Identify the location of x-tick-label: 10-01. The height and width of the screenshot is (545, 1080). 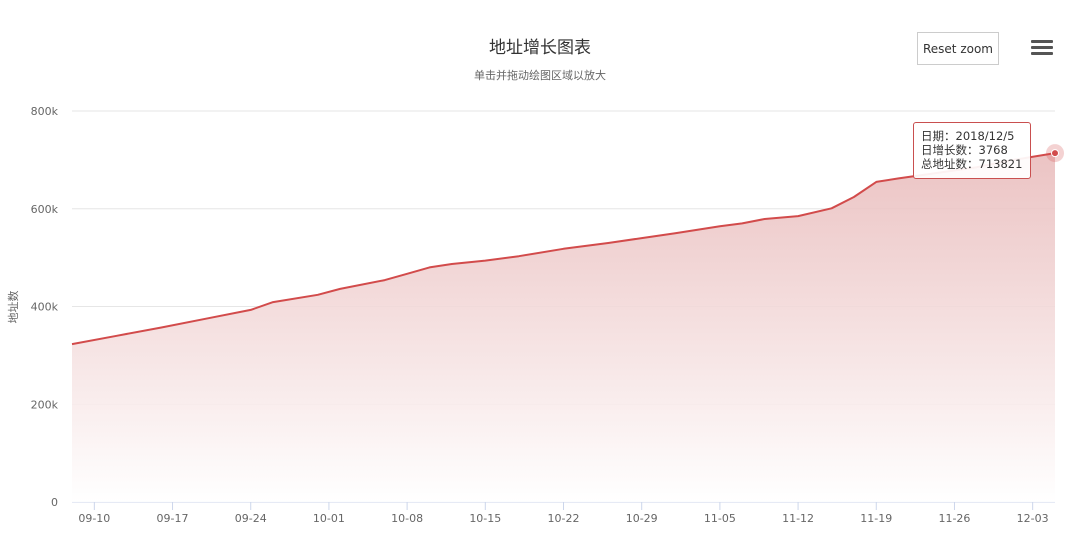
(329, 518).